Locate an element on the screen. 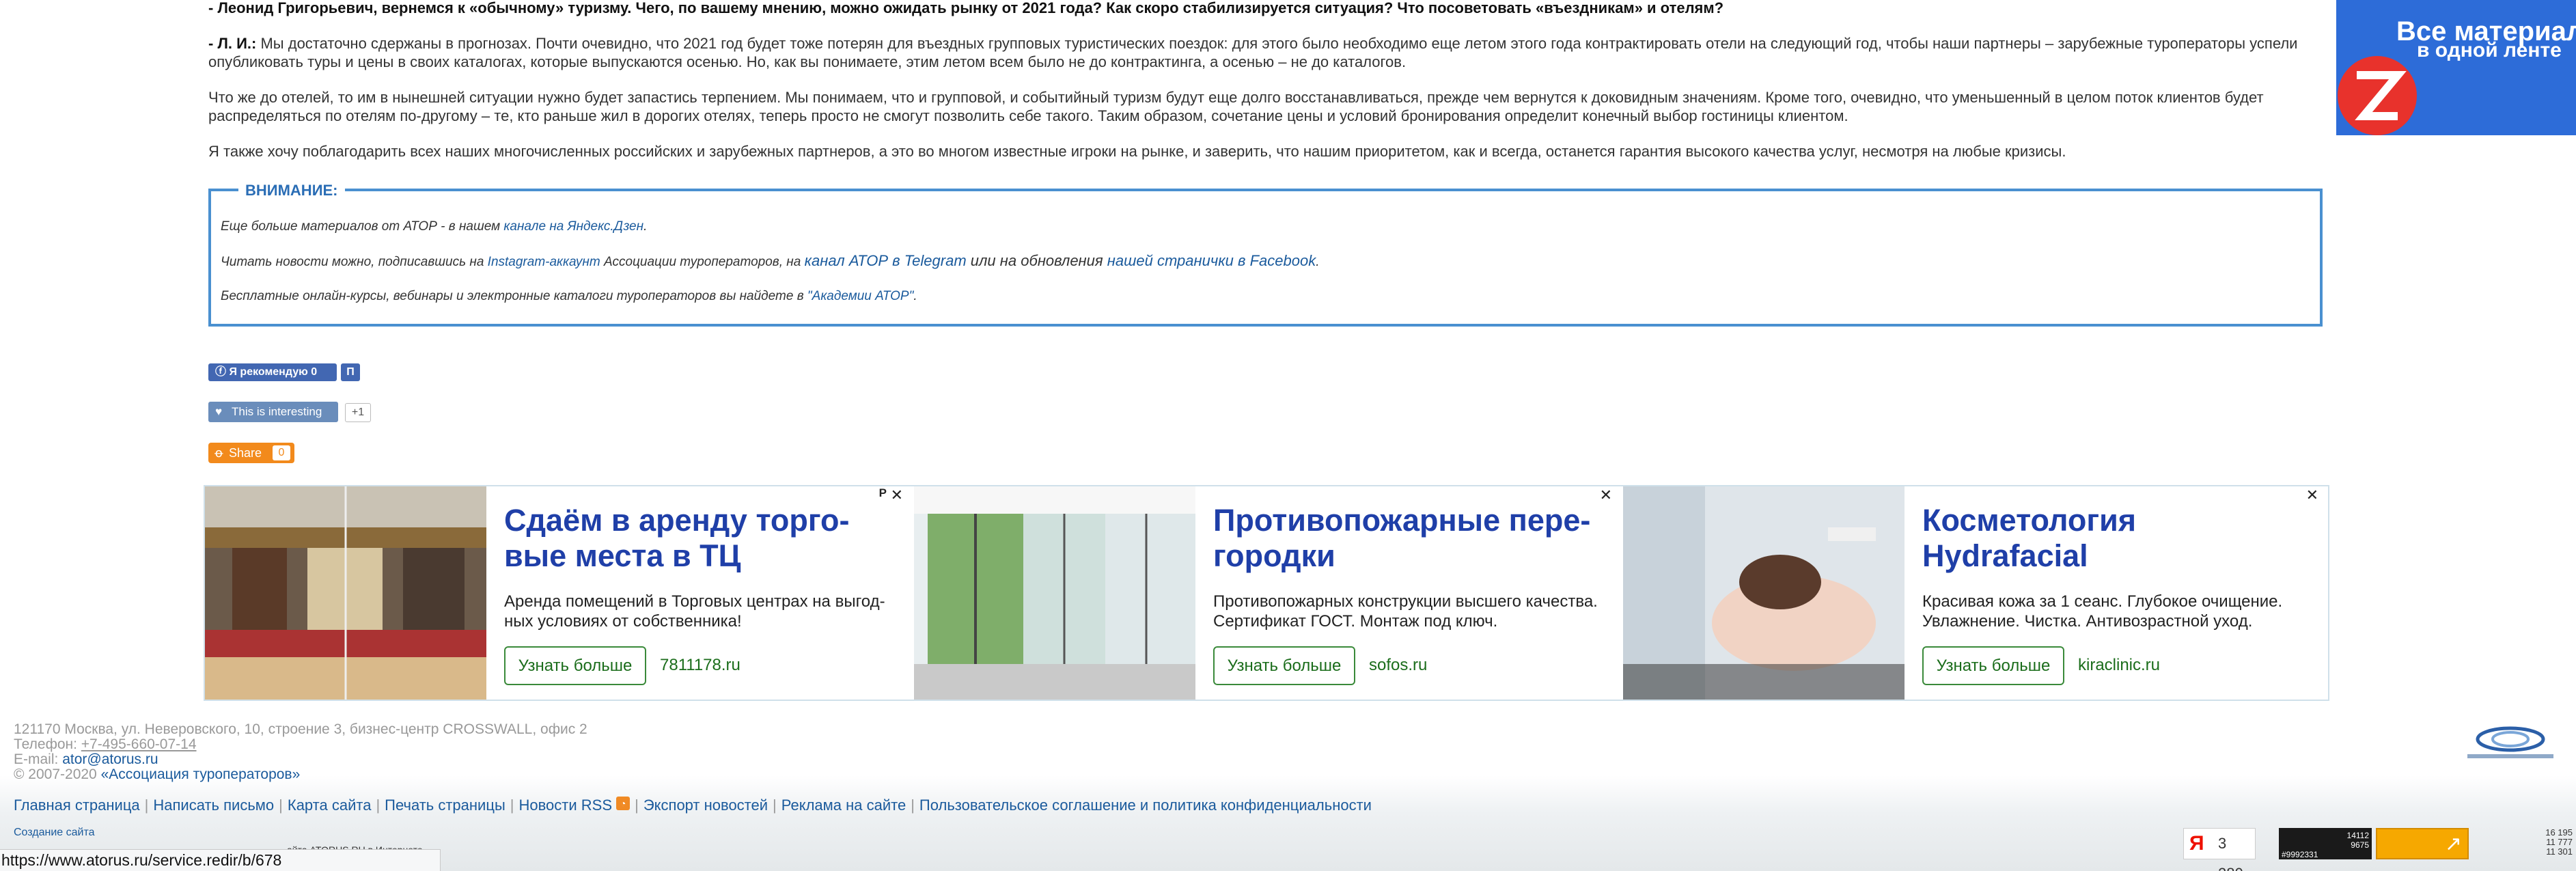 The width and height of the screenshot is (2576, 871). heart-icon: ♥ is located at coordinates (219, 411).